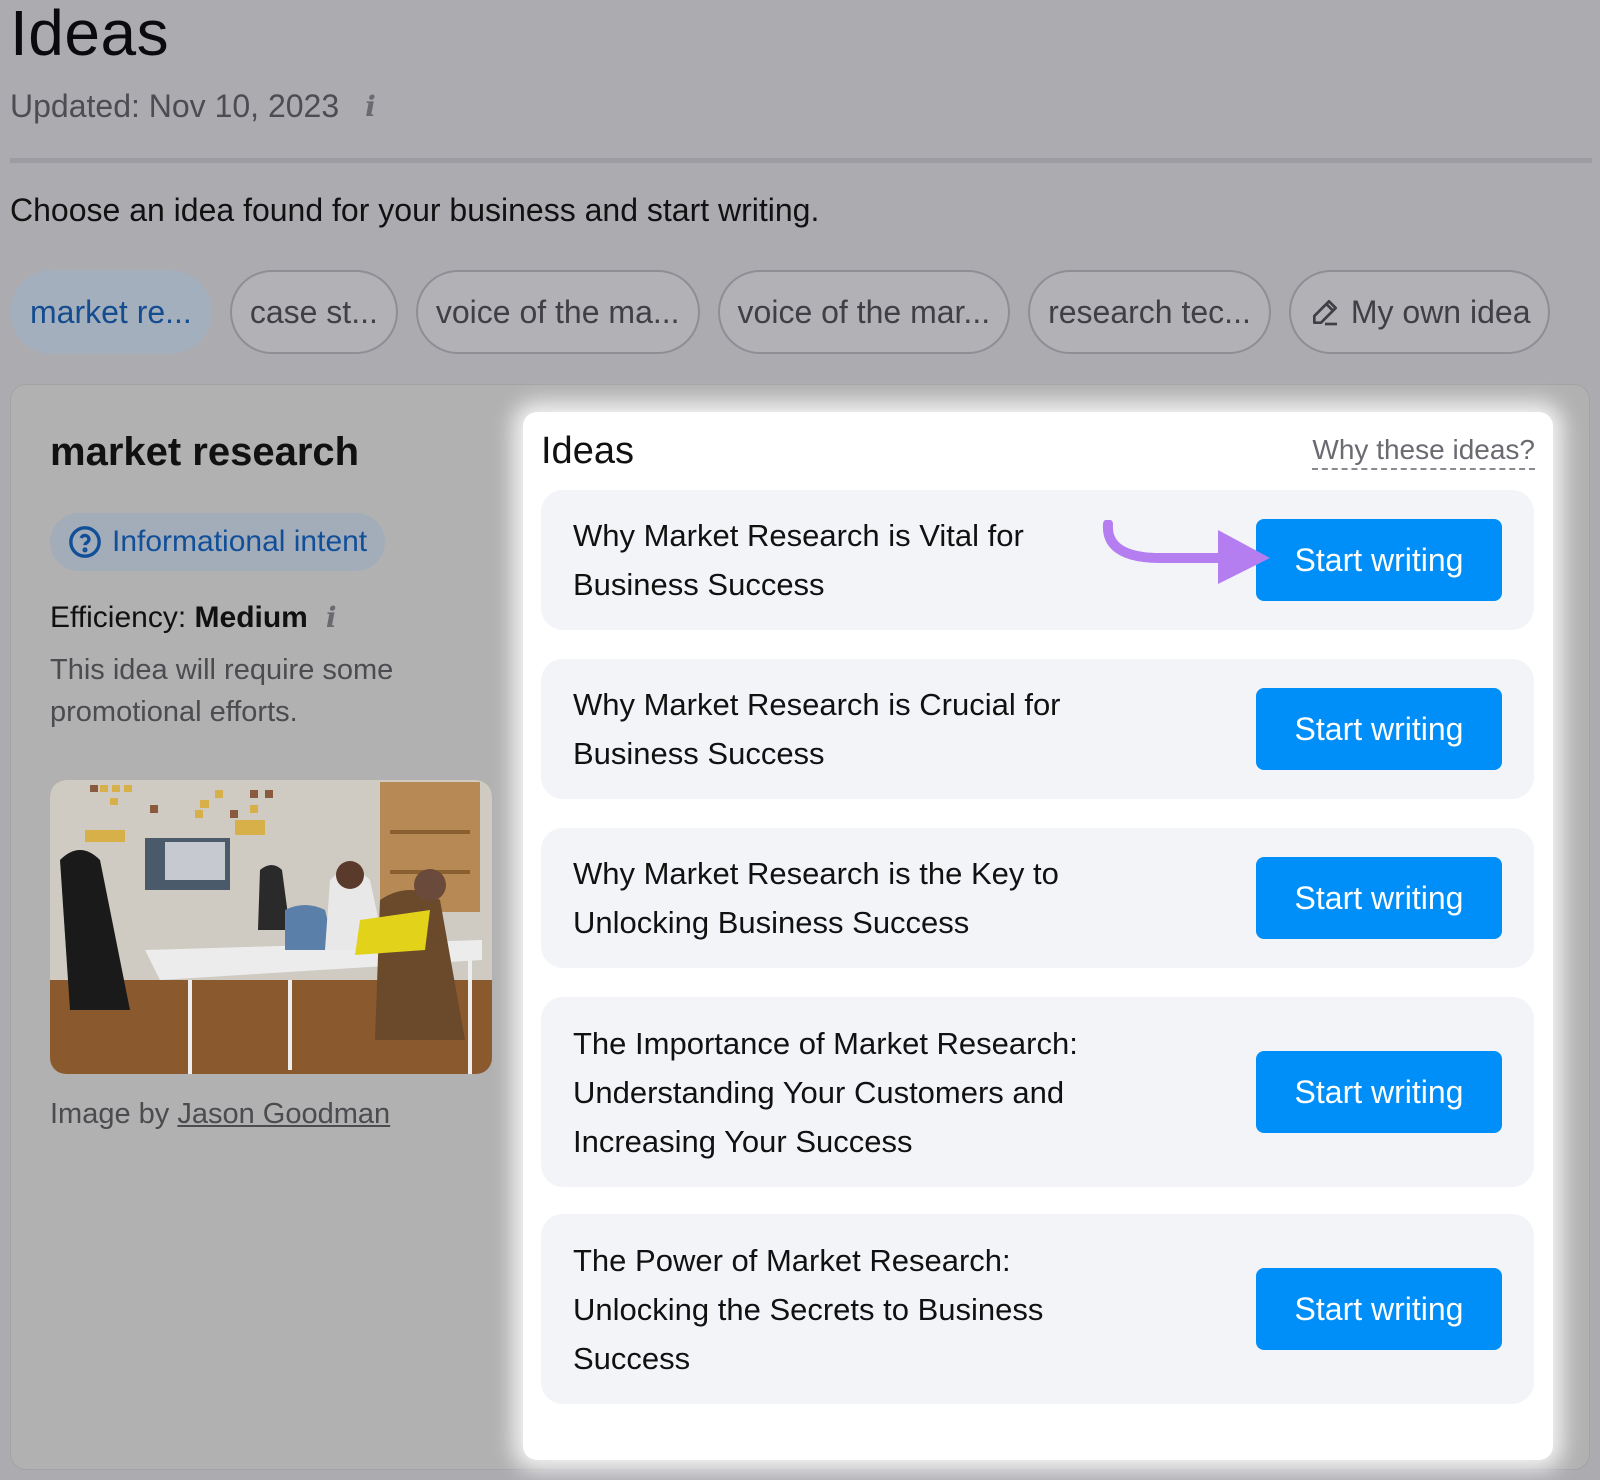 Image resolution: width=1600 pixels, height=1480 pixels. I want to click on chip-my-own-idea: My own idea, so click(1419, 312).